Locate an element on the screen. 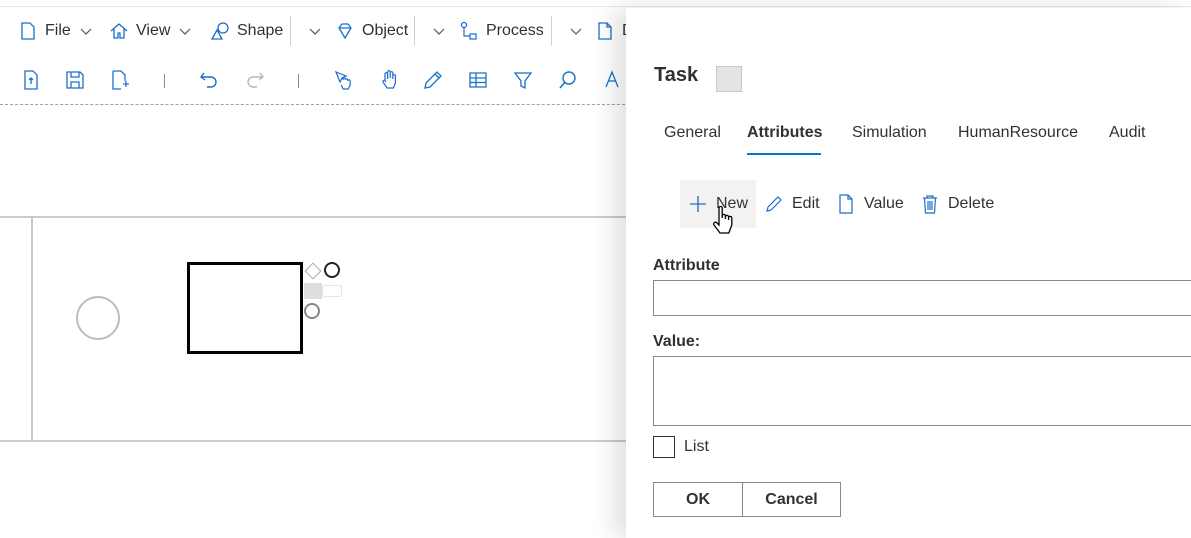  tab-simulation: Simulation is located at coordinates (889, 133).